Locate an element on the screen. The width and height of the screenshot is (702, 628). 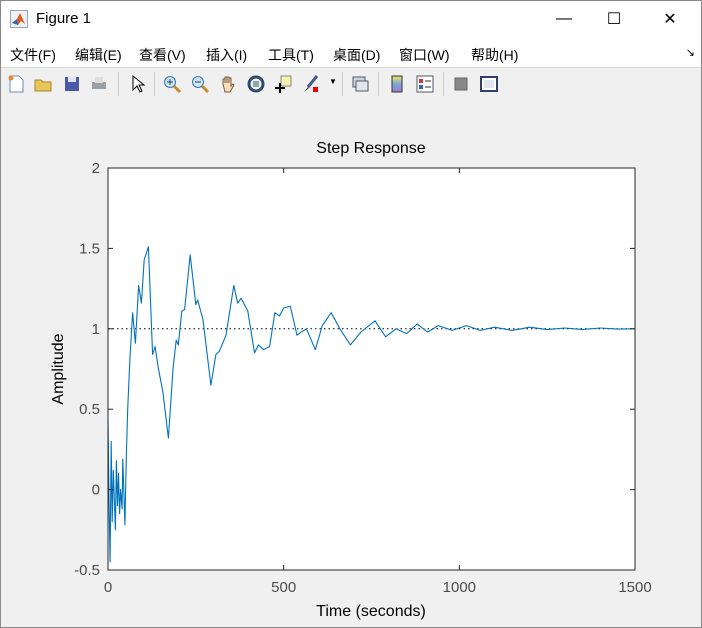
x-tick-label: 0 is located at coordinates (108, 587).